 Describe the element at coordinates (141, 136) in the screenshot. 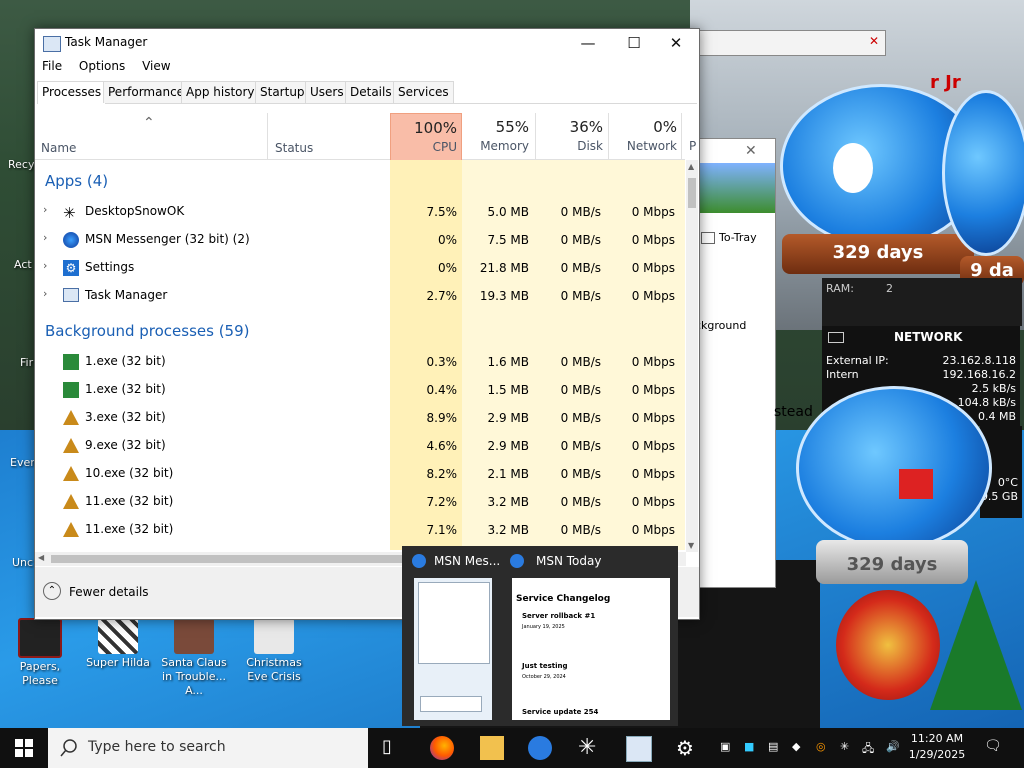

I see `column-name: Name` at that location.